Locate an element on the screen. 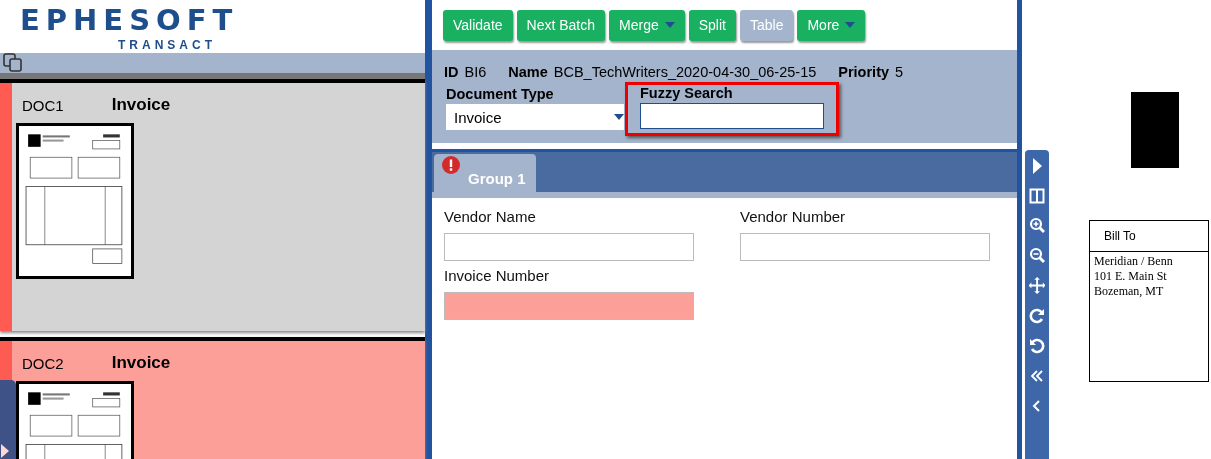 The height and width of the screenshot is (459, 1211). priority-label: Priority is located at coordinates (864, 72).